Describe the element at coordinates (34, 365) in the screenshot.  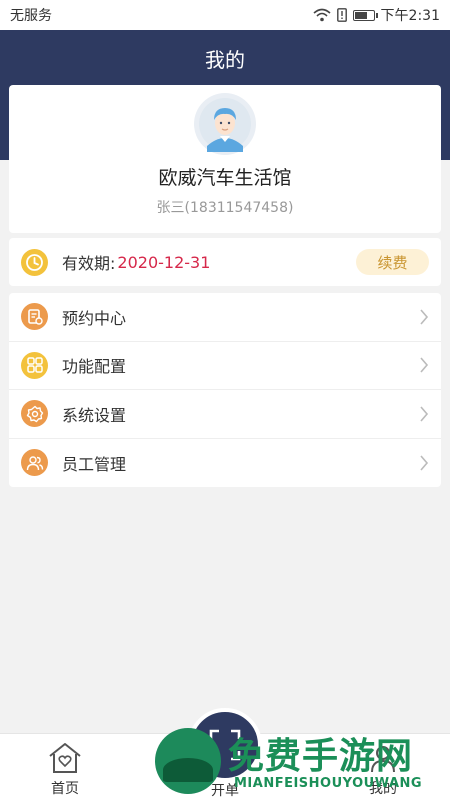
I see `grid-config-icon` at that location.